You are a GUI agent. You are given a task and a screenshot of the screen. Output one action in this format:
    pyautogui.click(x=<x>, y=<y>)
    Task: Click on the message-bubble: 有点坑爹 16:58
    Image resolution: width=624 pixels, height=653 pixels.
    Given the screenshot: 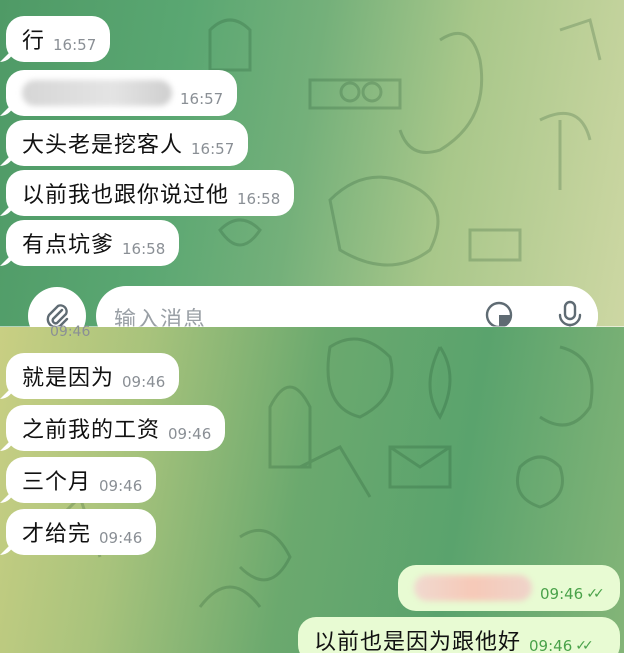 What is the action you would take?
    pyautogui.click(x=93, y=243)
    